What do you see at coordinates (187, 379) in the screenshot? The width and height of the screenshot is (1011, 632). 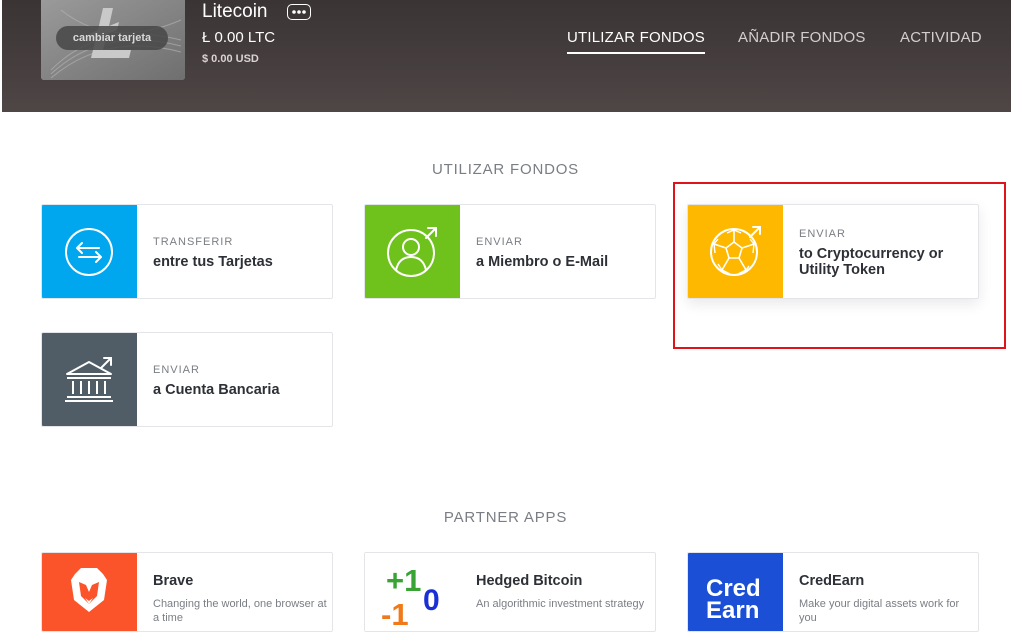 I see `send-to-bank-tile: ENVIAR a Cuenta Bancaria` at bounding box center [187, 379].